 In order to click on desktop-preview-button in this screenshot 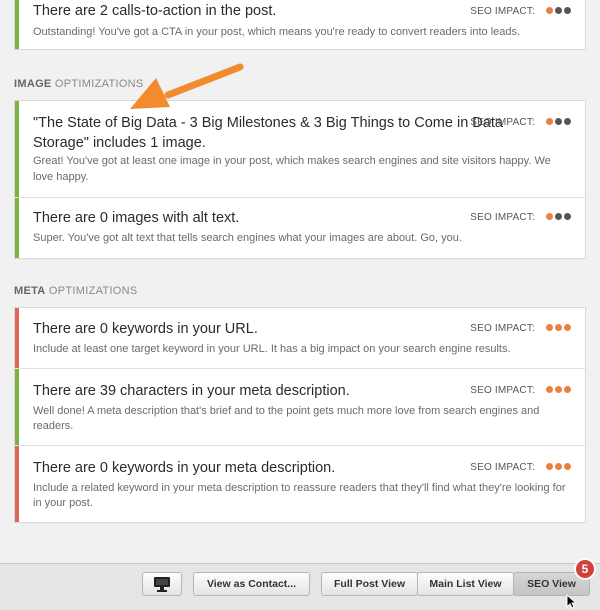, I will do `click(162, 584)`.